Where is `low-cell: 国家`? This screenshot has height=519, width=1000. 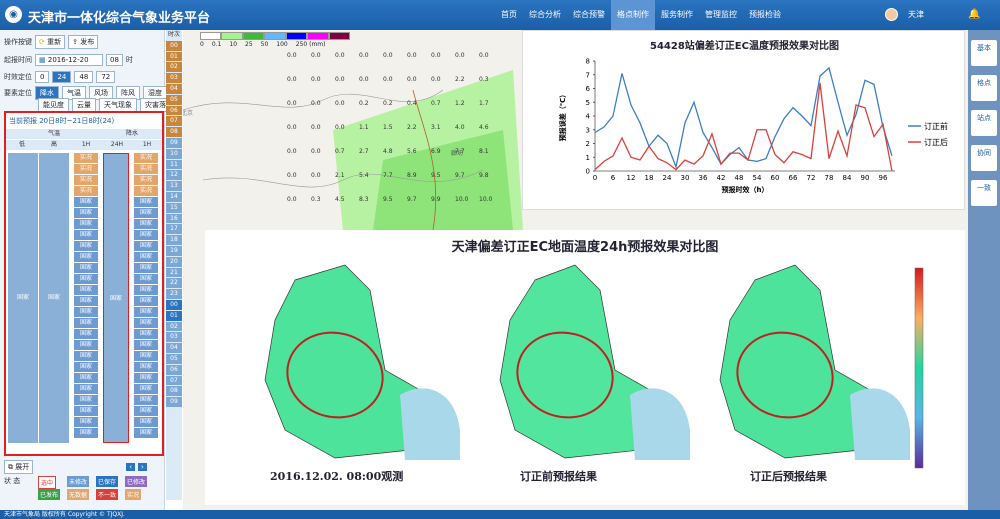
low-cell: 国家 is located at coordinates (23, 298).